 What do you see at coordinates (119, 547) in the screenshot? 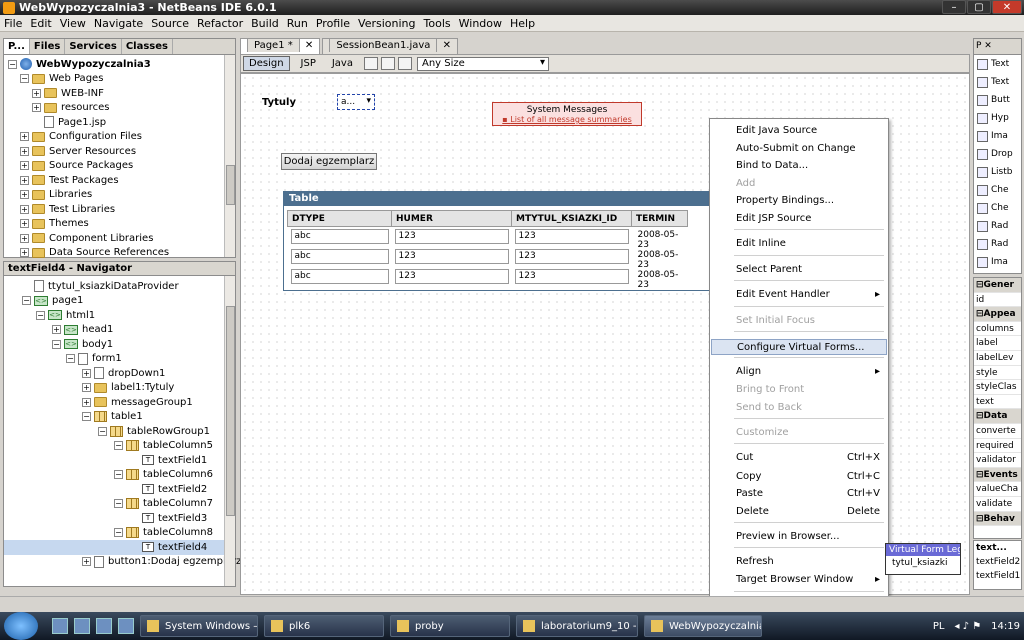
I see `navigator-tree-item: TtextField4` at bounding box center [119, 547].